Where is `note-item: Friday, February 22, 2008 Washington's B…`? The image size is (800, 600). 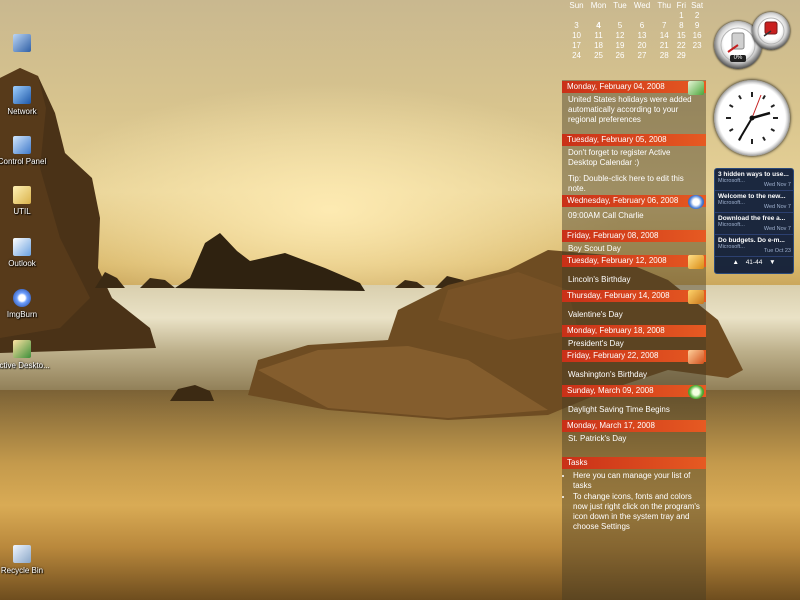
note-item: Friday, February 22, 2008 Washington's B… is located at coordinates (634, 365).